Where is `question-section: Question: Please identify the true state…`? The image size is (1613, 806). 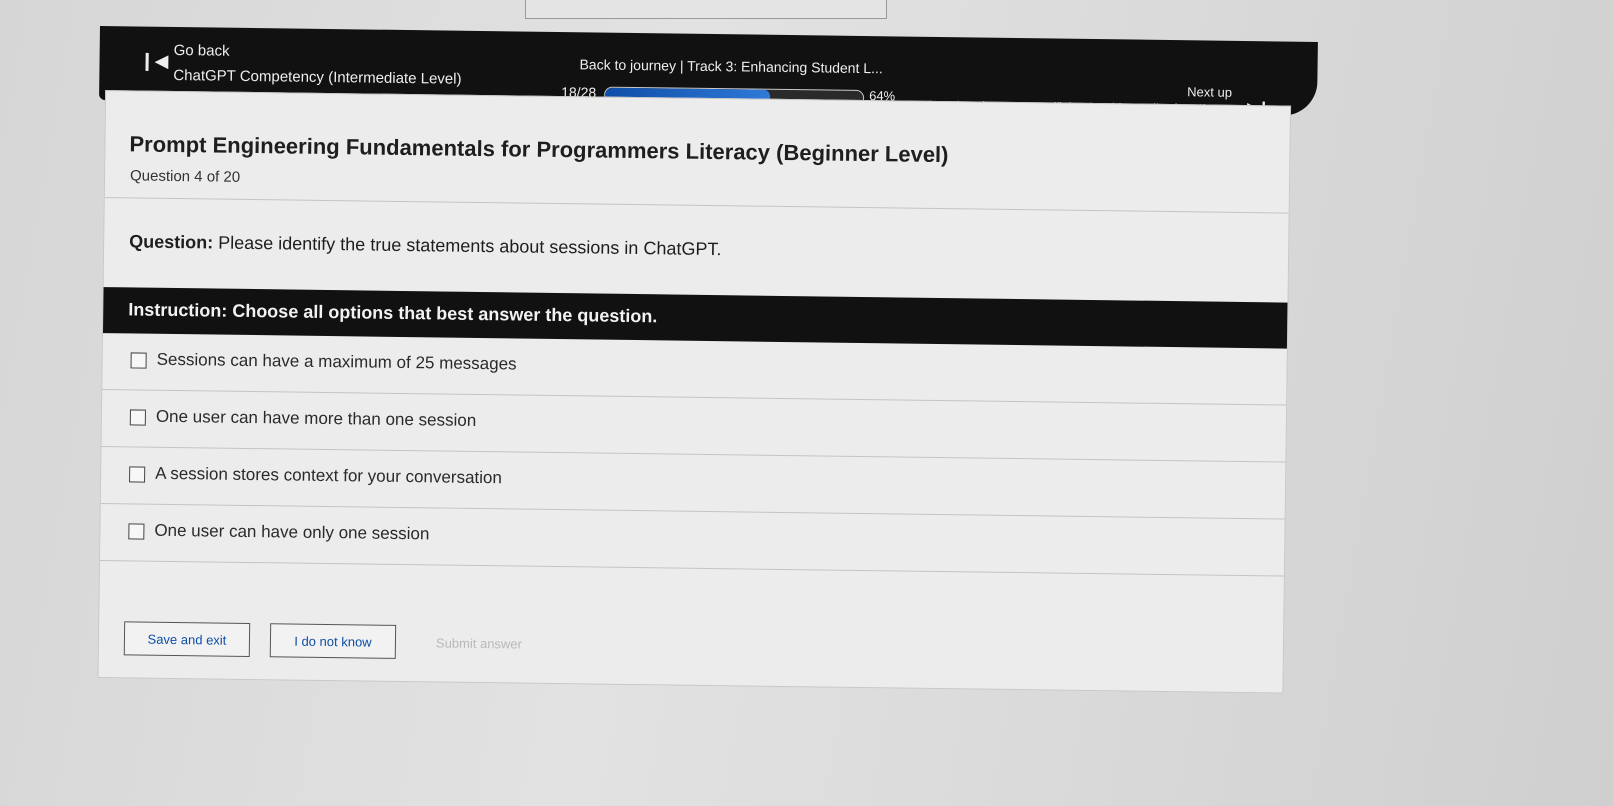 question-section: Question: Please identify the true state… is located at coordinates (696, 250).